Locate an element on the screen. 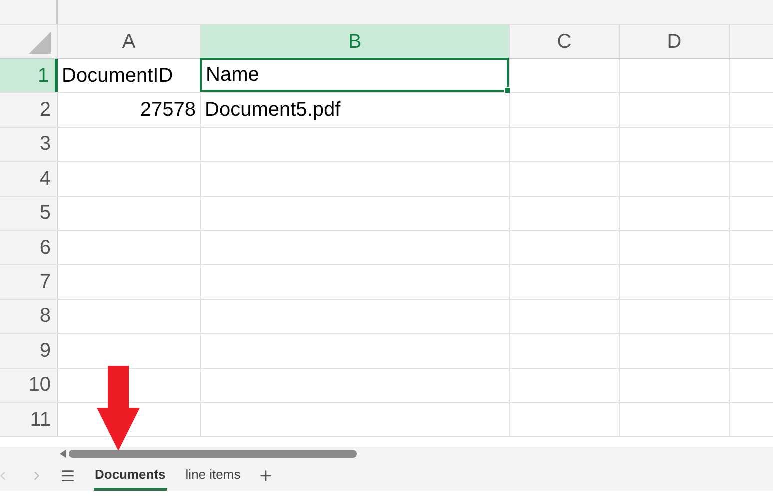  row-header: 1 is located at coordinates (29, 75).